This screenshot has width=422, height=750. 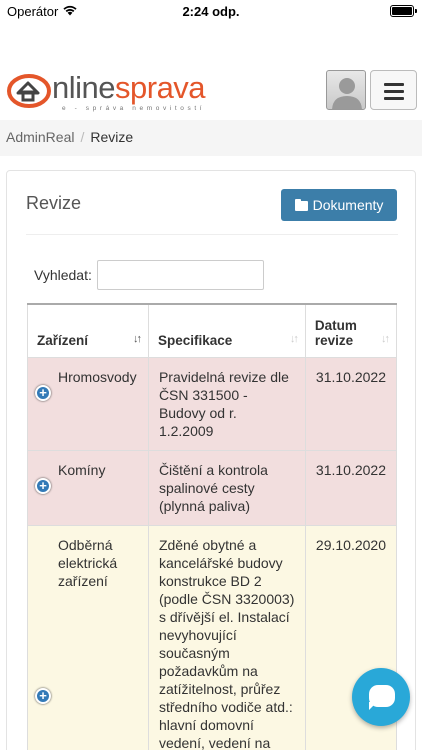 I want to click on battery-icon, so click(x=403, y=11).